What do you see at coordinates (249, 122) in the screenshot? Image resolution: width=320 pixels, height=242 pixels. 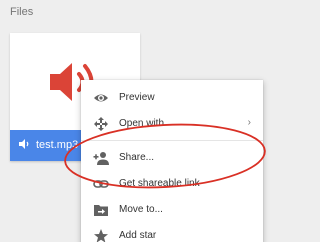 I see `submenu-arrow-icon: ›` at bounding box center [249, 122].